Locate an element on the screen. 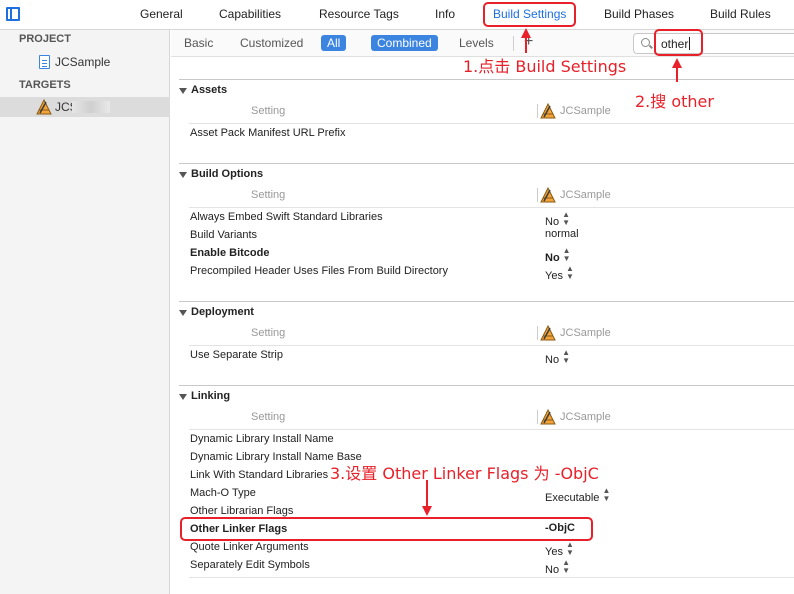  tab-build-rules: Build Rules is located at coordinates (740, 14).